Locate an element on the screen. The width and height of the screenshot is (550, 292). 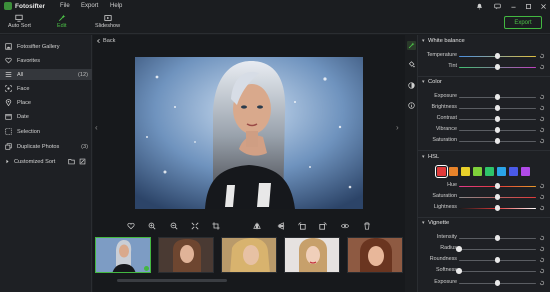
zoom-in-icon is located at coordinates (152, 226).